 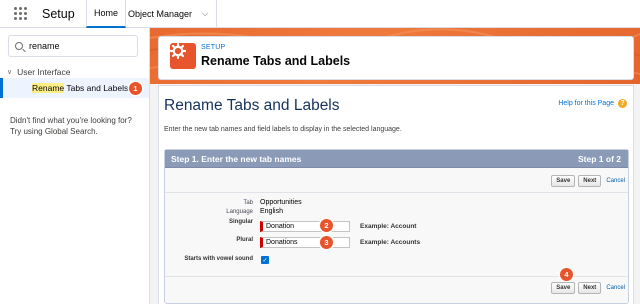 I want to click on language-label: Language, so click(x=239, y=212).